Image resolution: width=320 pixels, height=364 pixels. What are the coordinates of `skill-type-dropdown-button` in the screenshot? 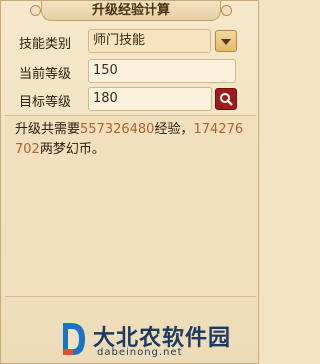 It's located at (226, 41).